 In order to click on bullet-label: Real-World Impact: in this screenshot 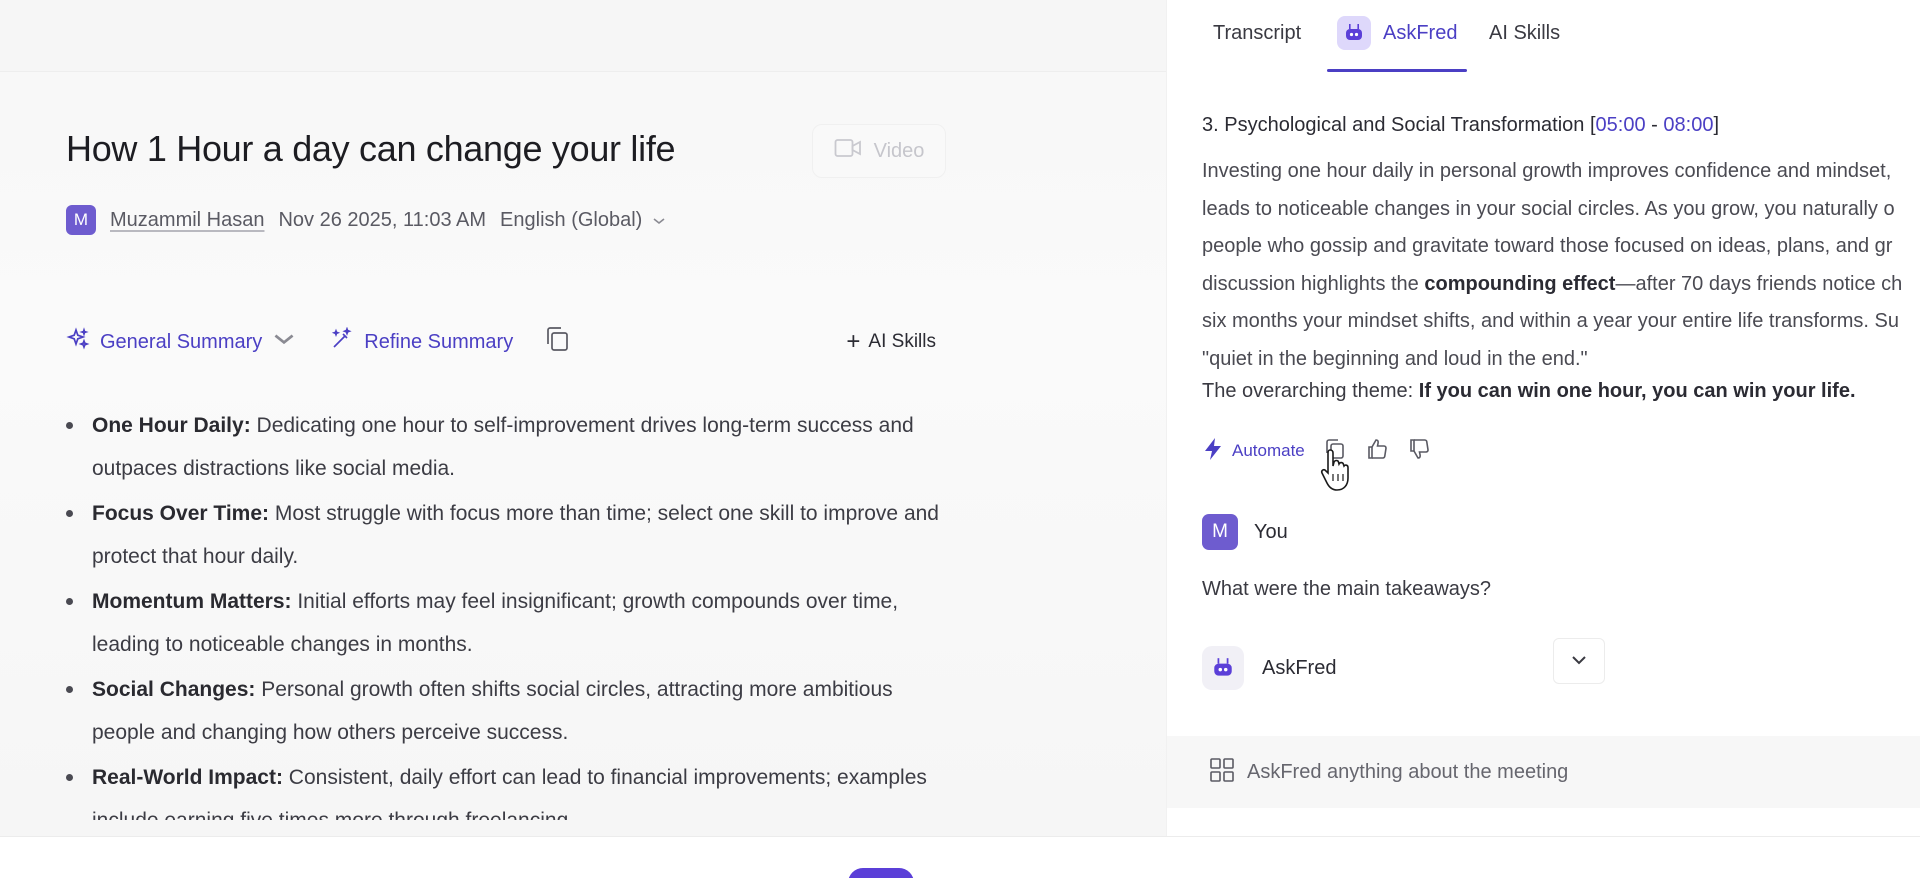, I will do `click(187, 777)`.